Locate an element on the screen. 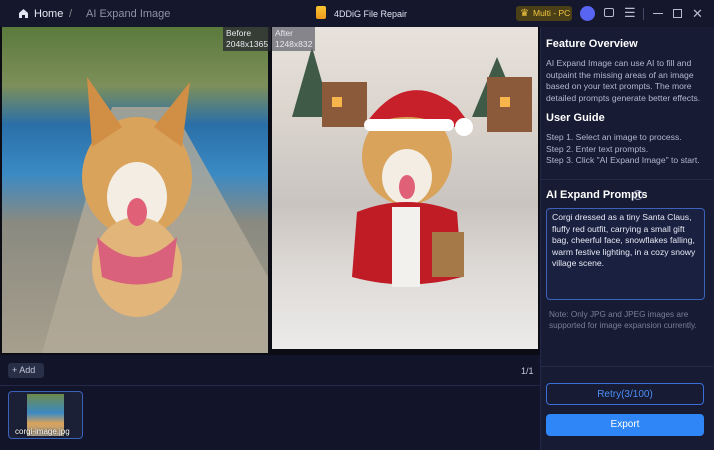  before-label: Before is located at coordinates (239, 33).